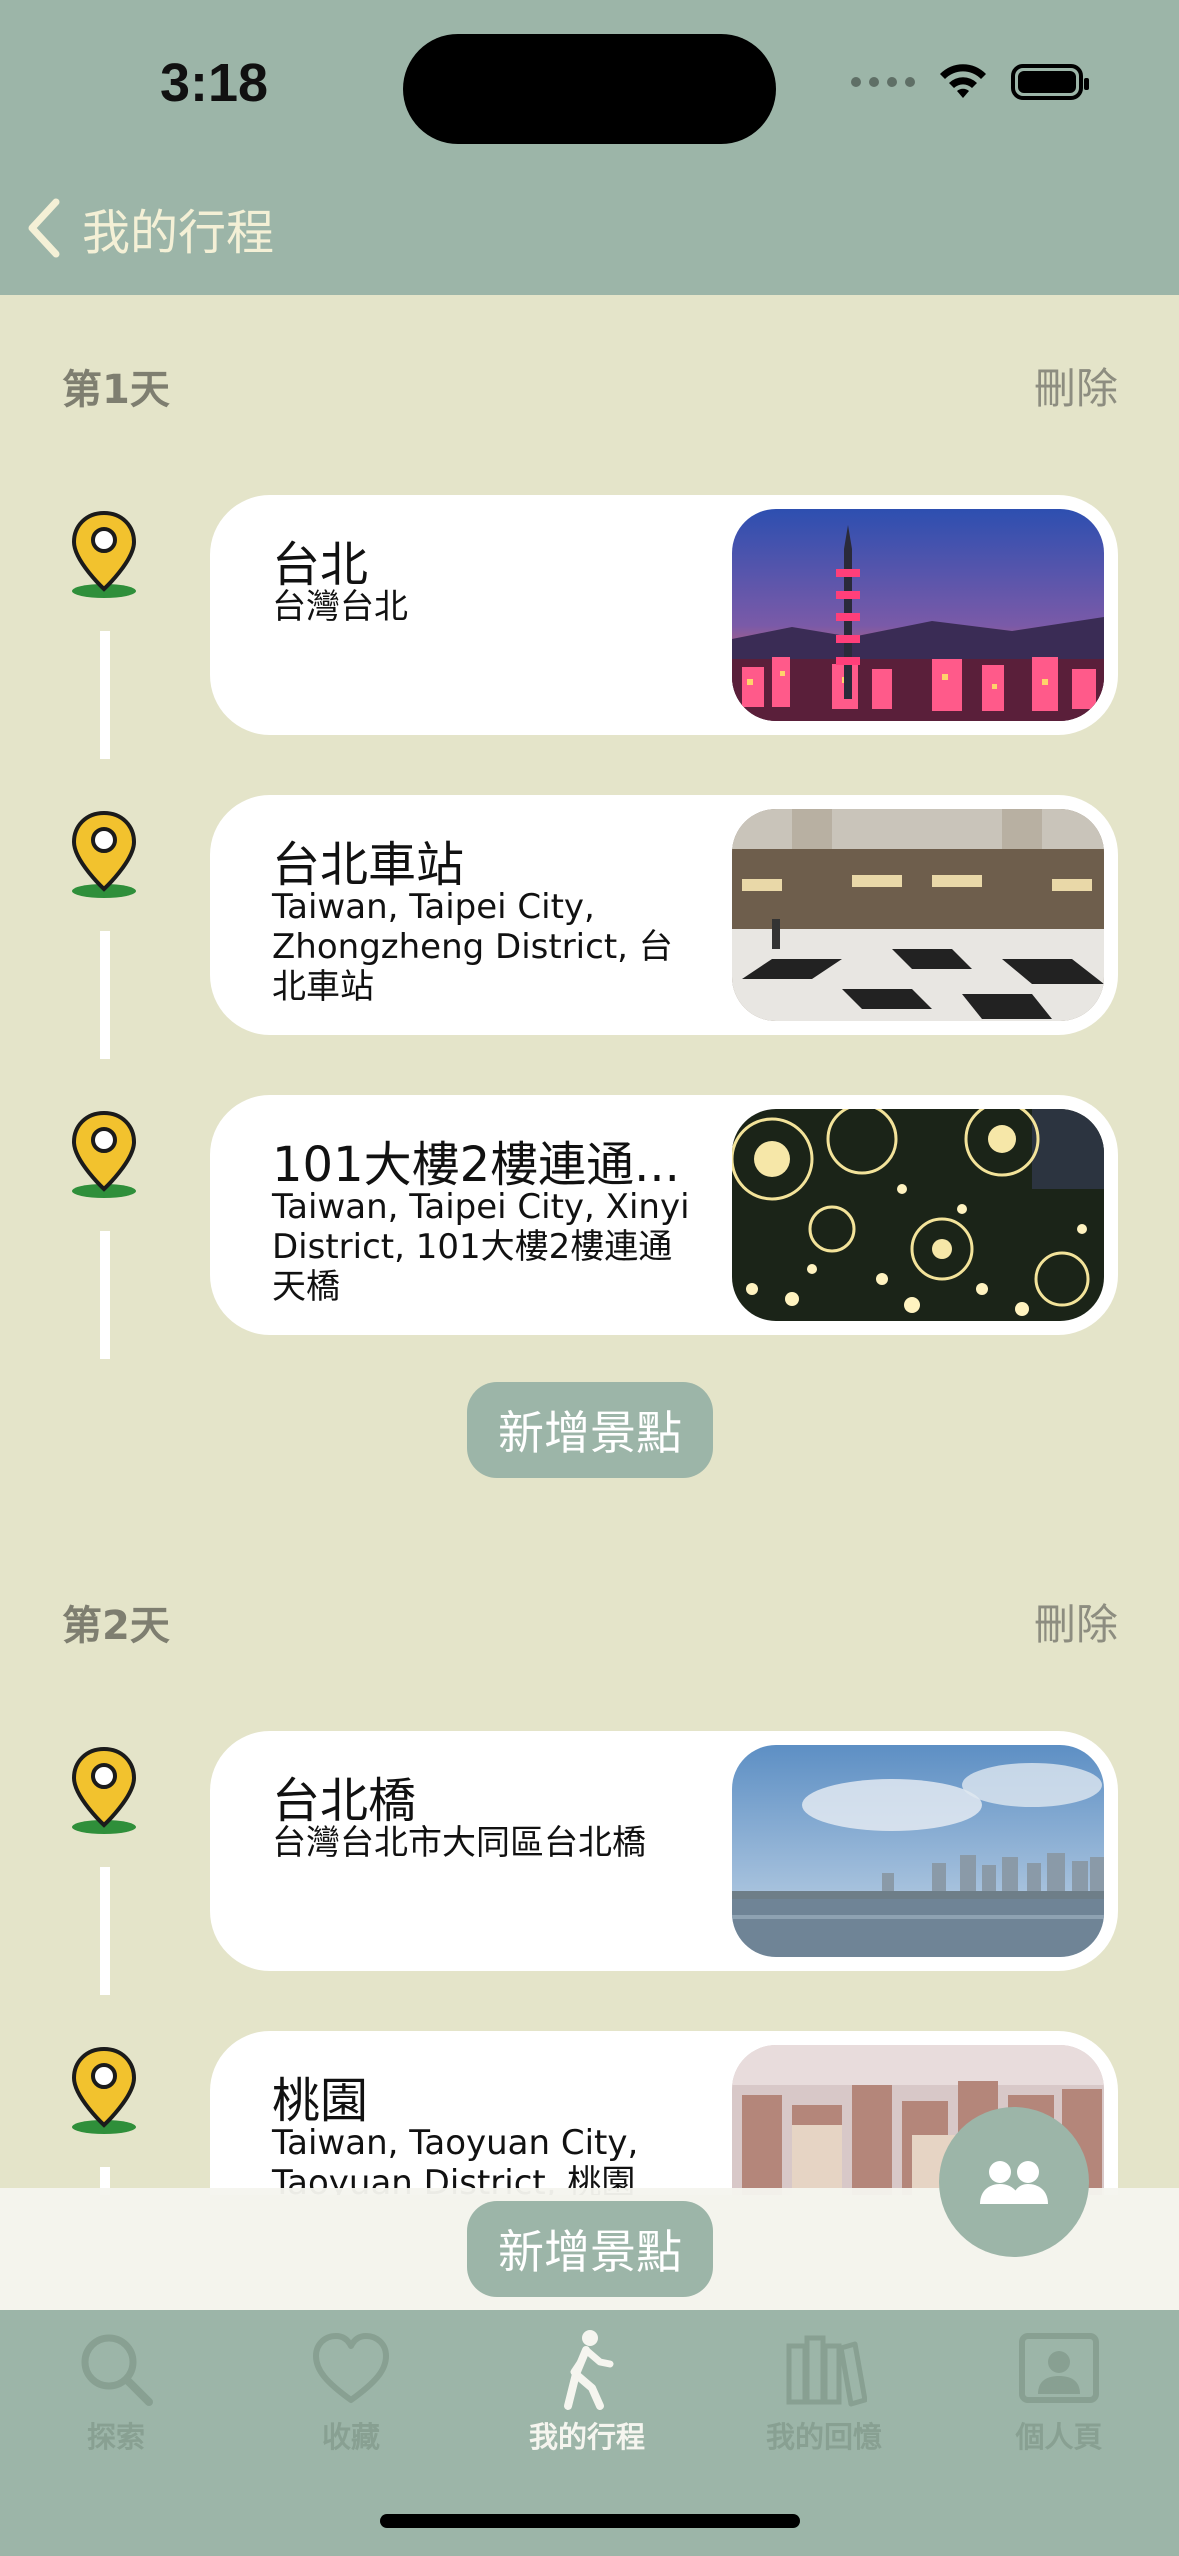 The image size is (1179, 2556). I want to click on heart-icon, so click(351, 2368).